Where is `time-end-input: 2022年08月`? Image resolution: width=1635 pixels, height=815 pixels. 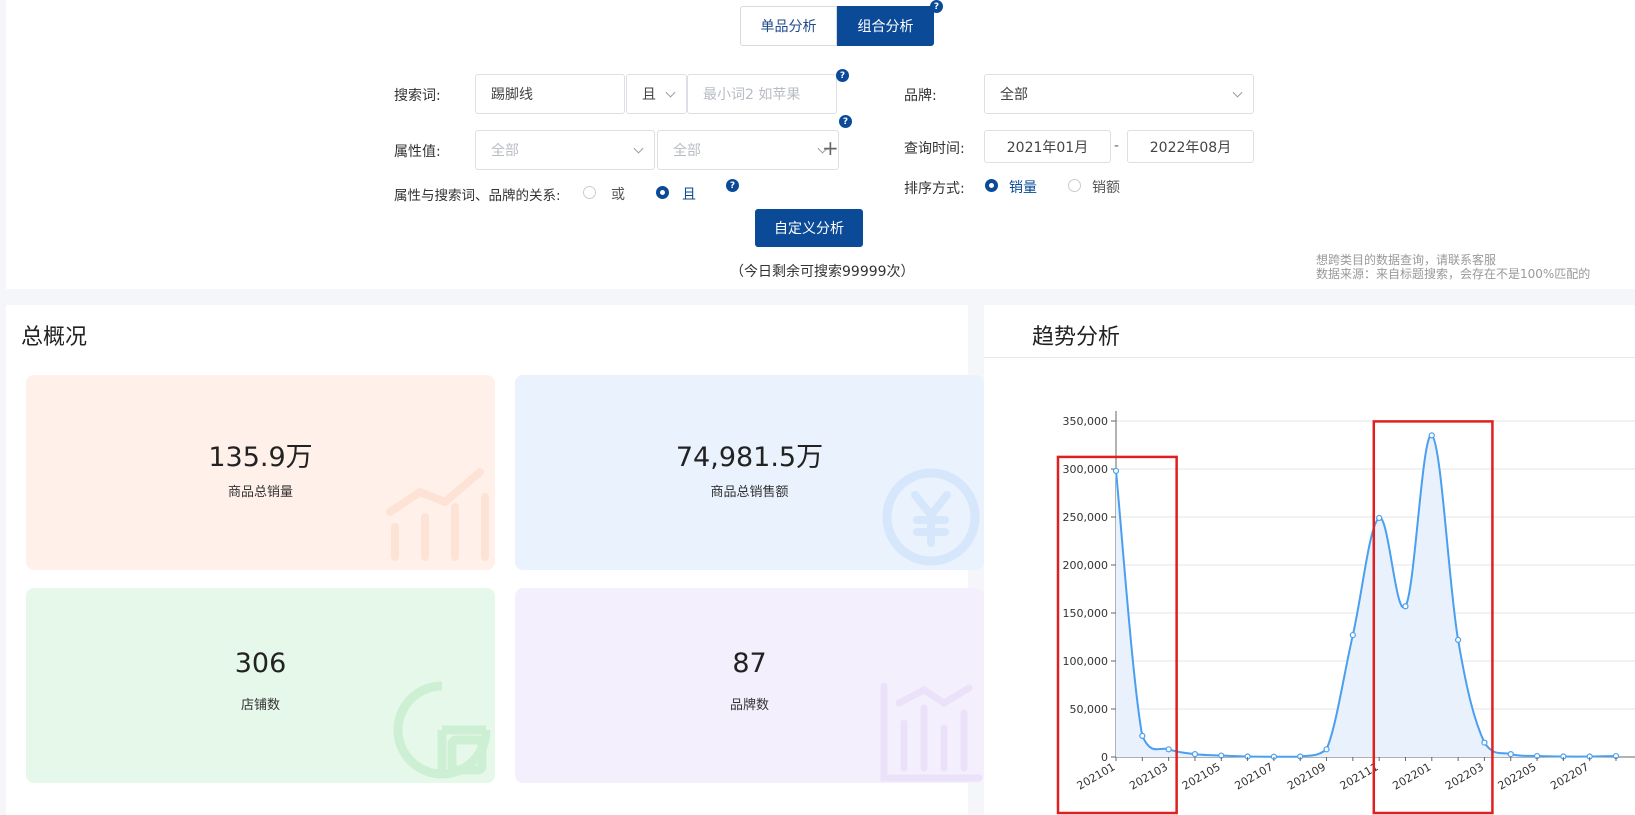
time-end-input: 2022年08月 is located at coordinates (1190, 146).